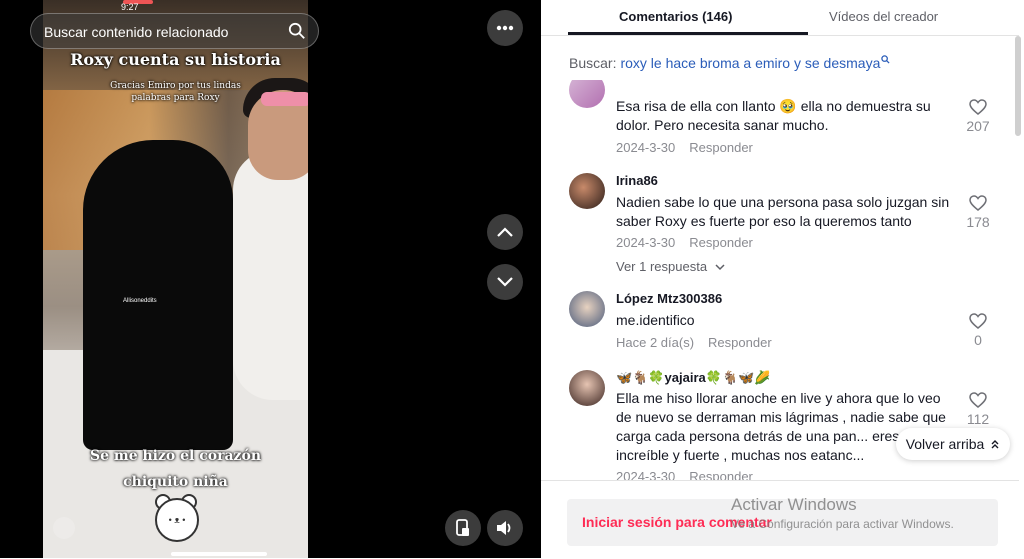  What do you see at coordinates (978, 212) in the screenshot?
I see `like-button: 178` at bounding box center [978, 212].